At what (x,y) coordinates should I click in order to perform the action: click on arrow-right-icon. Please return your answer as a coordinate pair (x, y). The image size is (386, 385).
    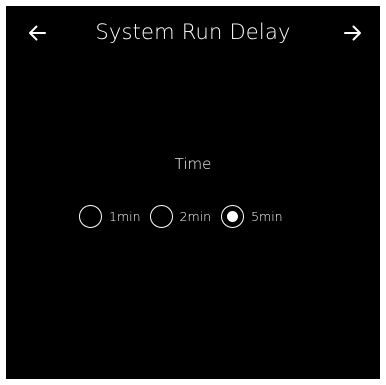
    Looking at the image, I should click on (352, 33).